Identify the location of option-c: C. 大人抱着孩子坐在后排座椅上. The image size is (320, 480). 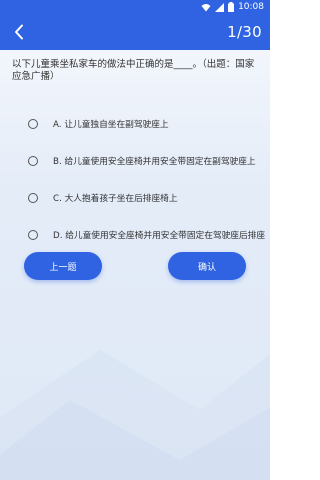
(135, 197).